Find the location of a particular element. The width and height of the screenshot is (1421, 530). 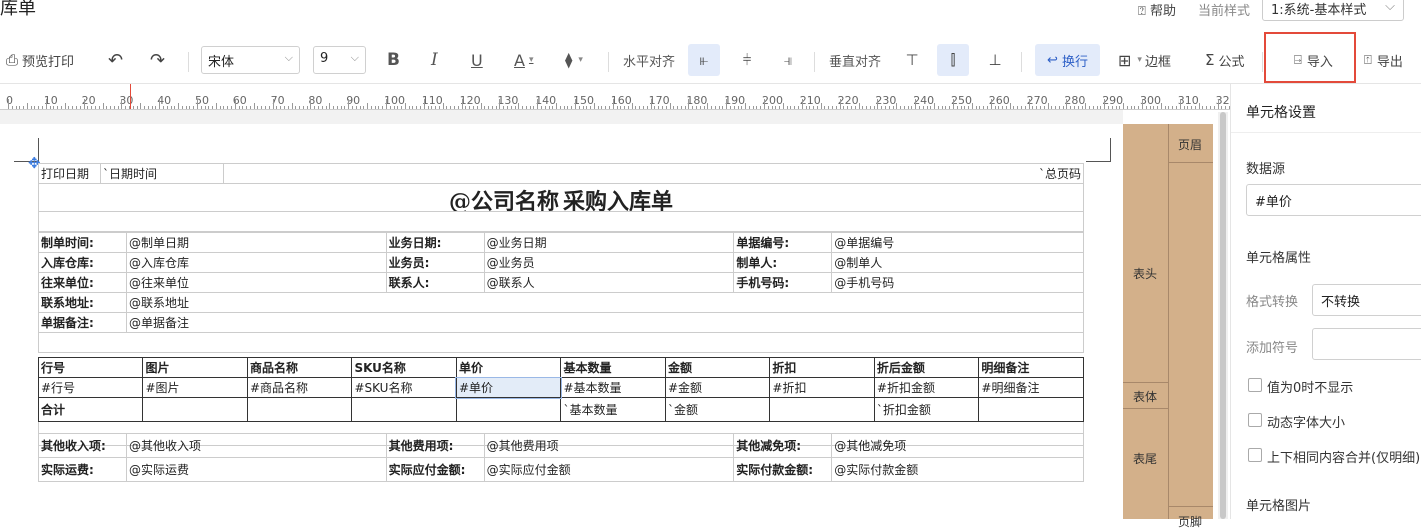

undo-button: ↶ is located at coordinates (115, 60).